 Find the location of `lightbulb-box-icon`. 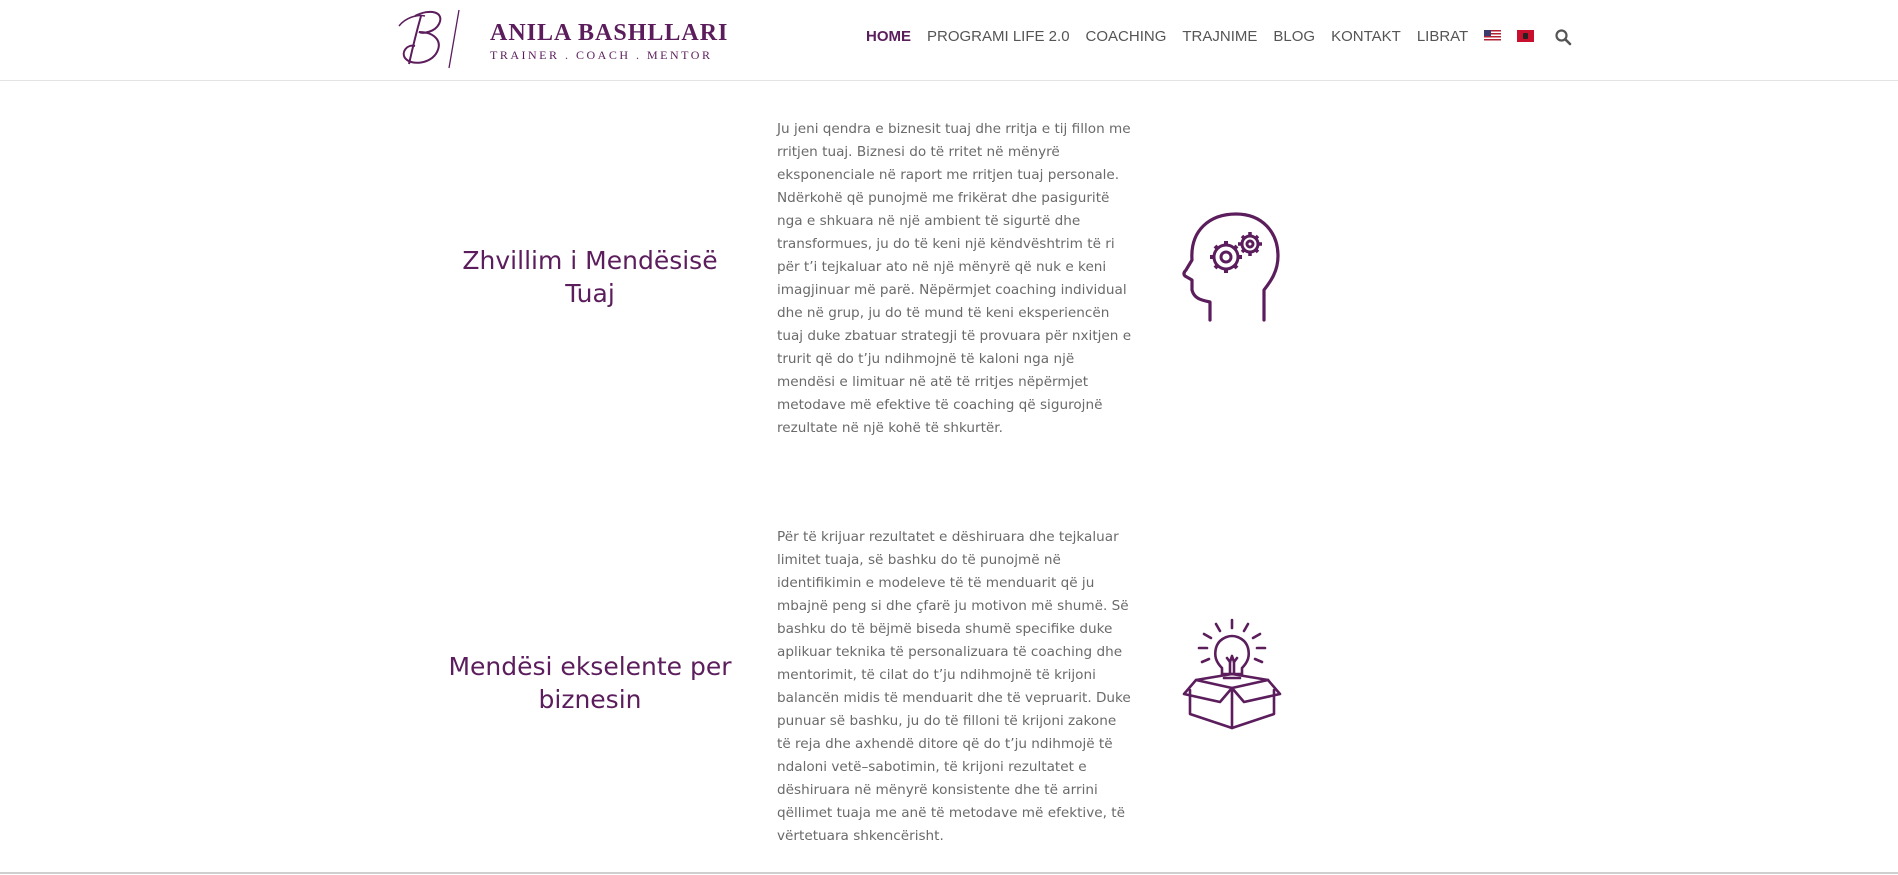

lightbulb-box-icon is located at coordinates (1232, 674).